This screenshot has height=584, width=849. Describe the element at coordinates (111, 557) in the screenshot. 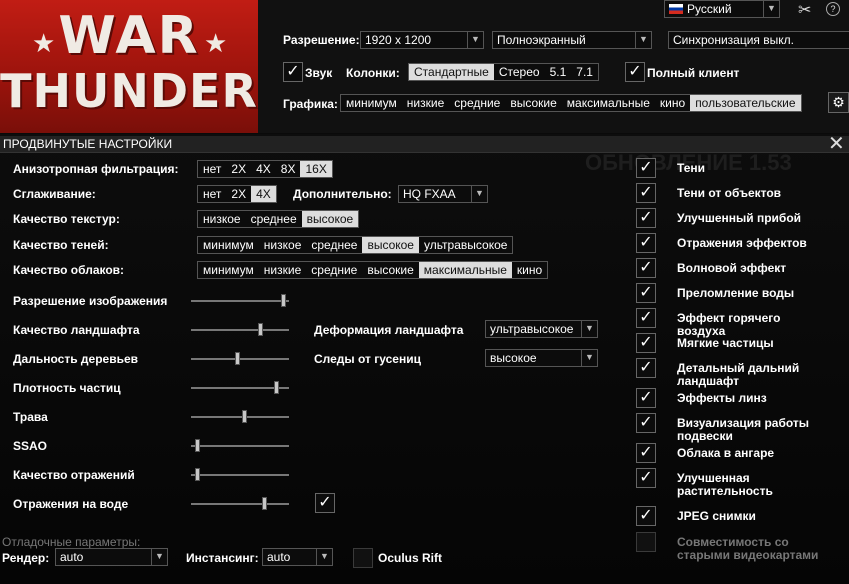

I see `render-select: auto ▼` at that location.